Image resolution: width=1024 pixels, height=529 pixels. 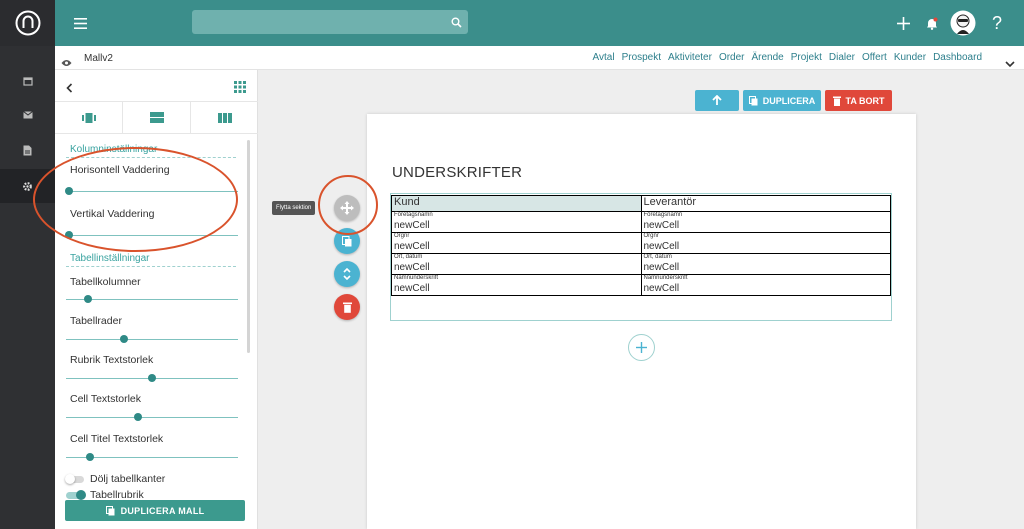 I want to click on hide-borders-label: Dölj tabellkanter, so click(x=128, y=479).